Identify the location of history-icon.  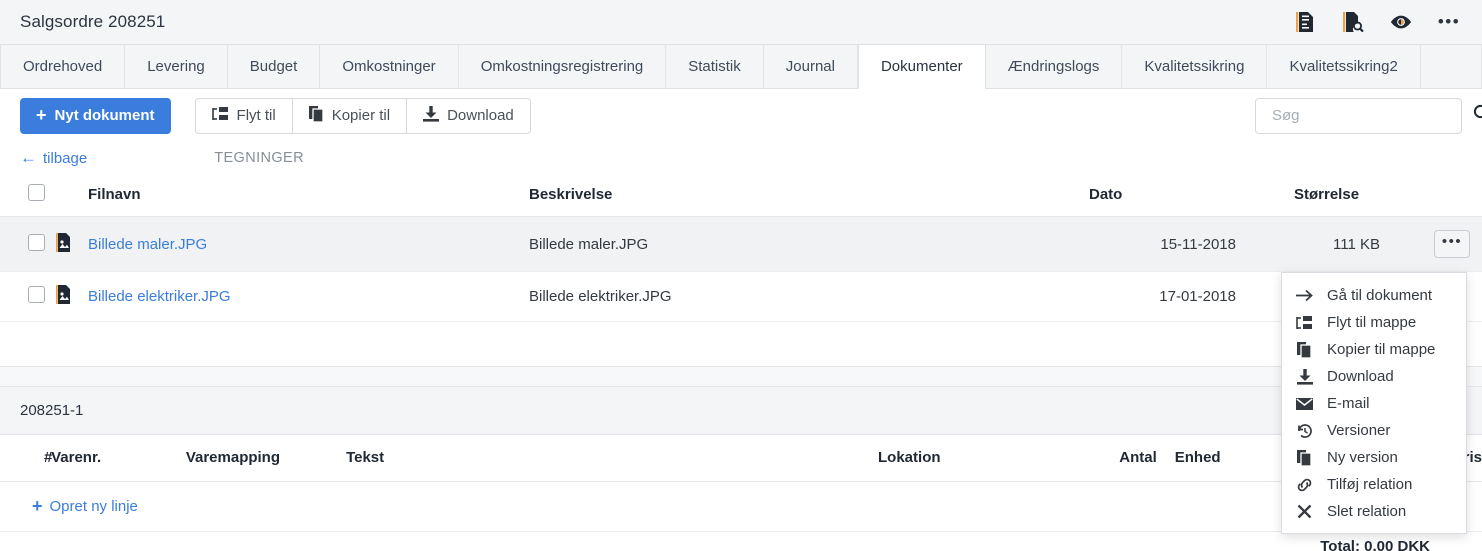
(1304, 431).